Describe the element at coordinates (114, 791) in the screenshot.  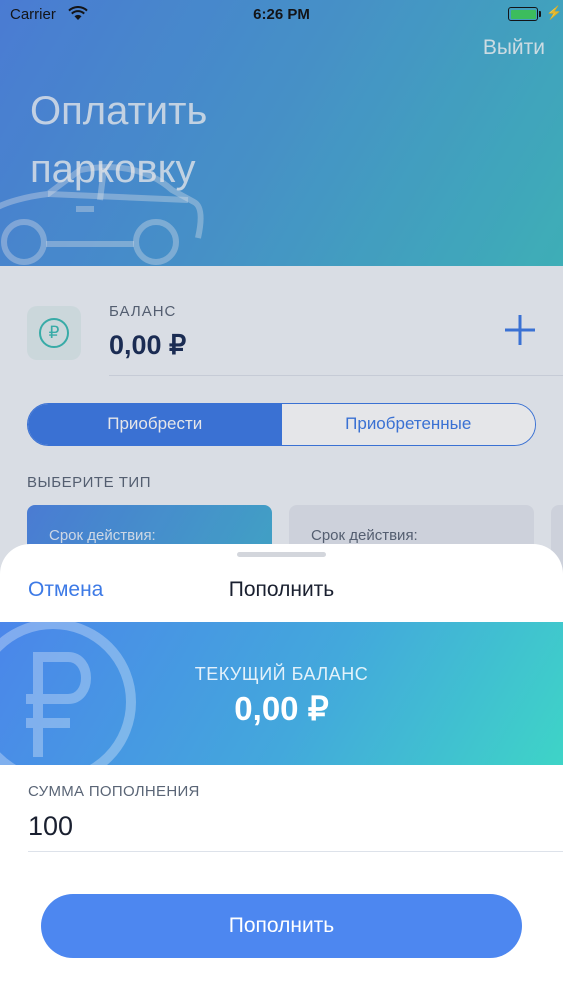
I see `amount-label: СУММА ПОПОЛНЕНИЯ` at that location.